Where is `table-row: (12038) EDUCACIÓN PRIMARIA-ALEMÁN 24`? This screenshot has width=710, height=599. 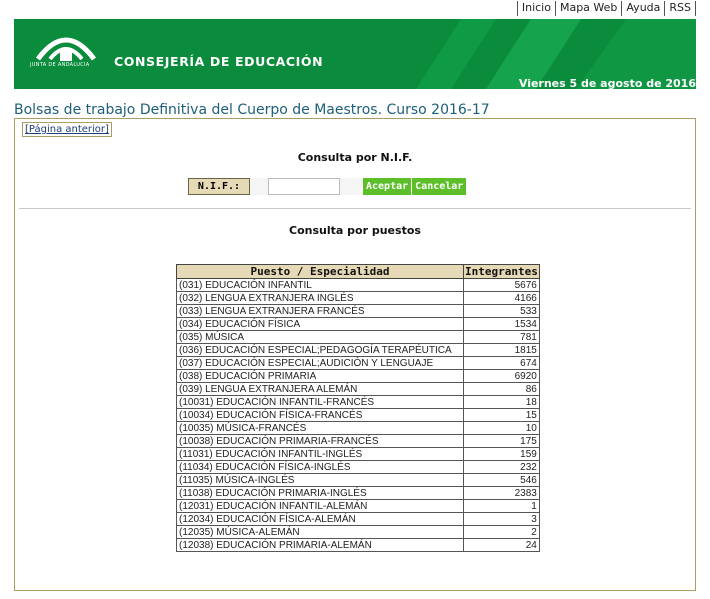 table-row: (12038) EDUCACIÓN PRIMARIA-ALEMÁN 24 is located at coordinates (358, 545).